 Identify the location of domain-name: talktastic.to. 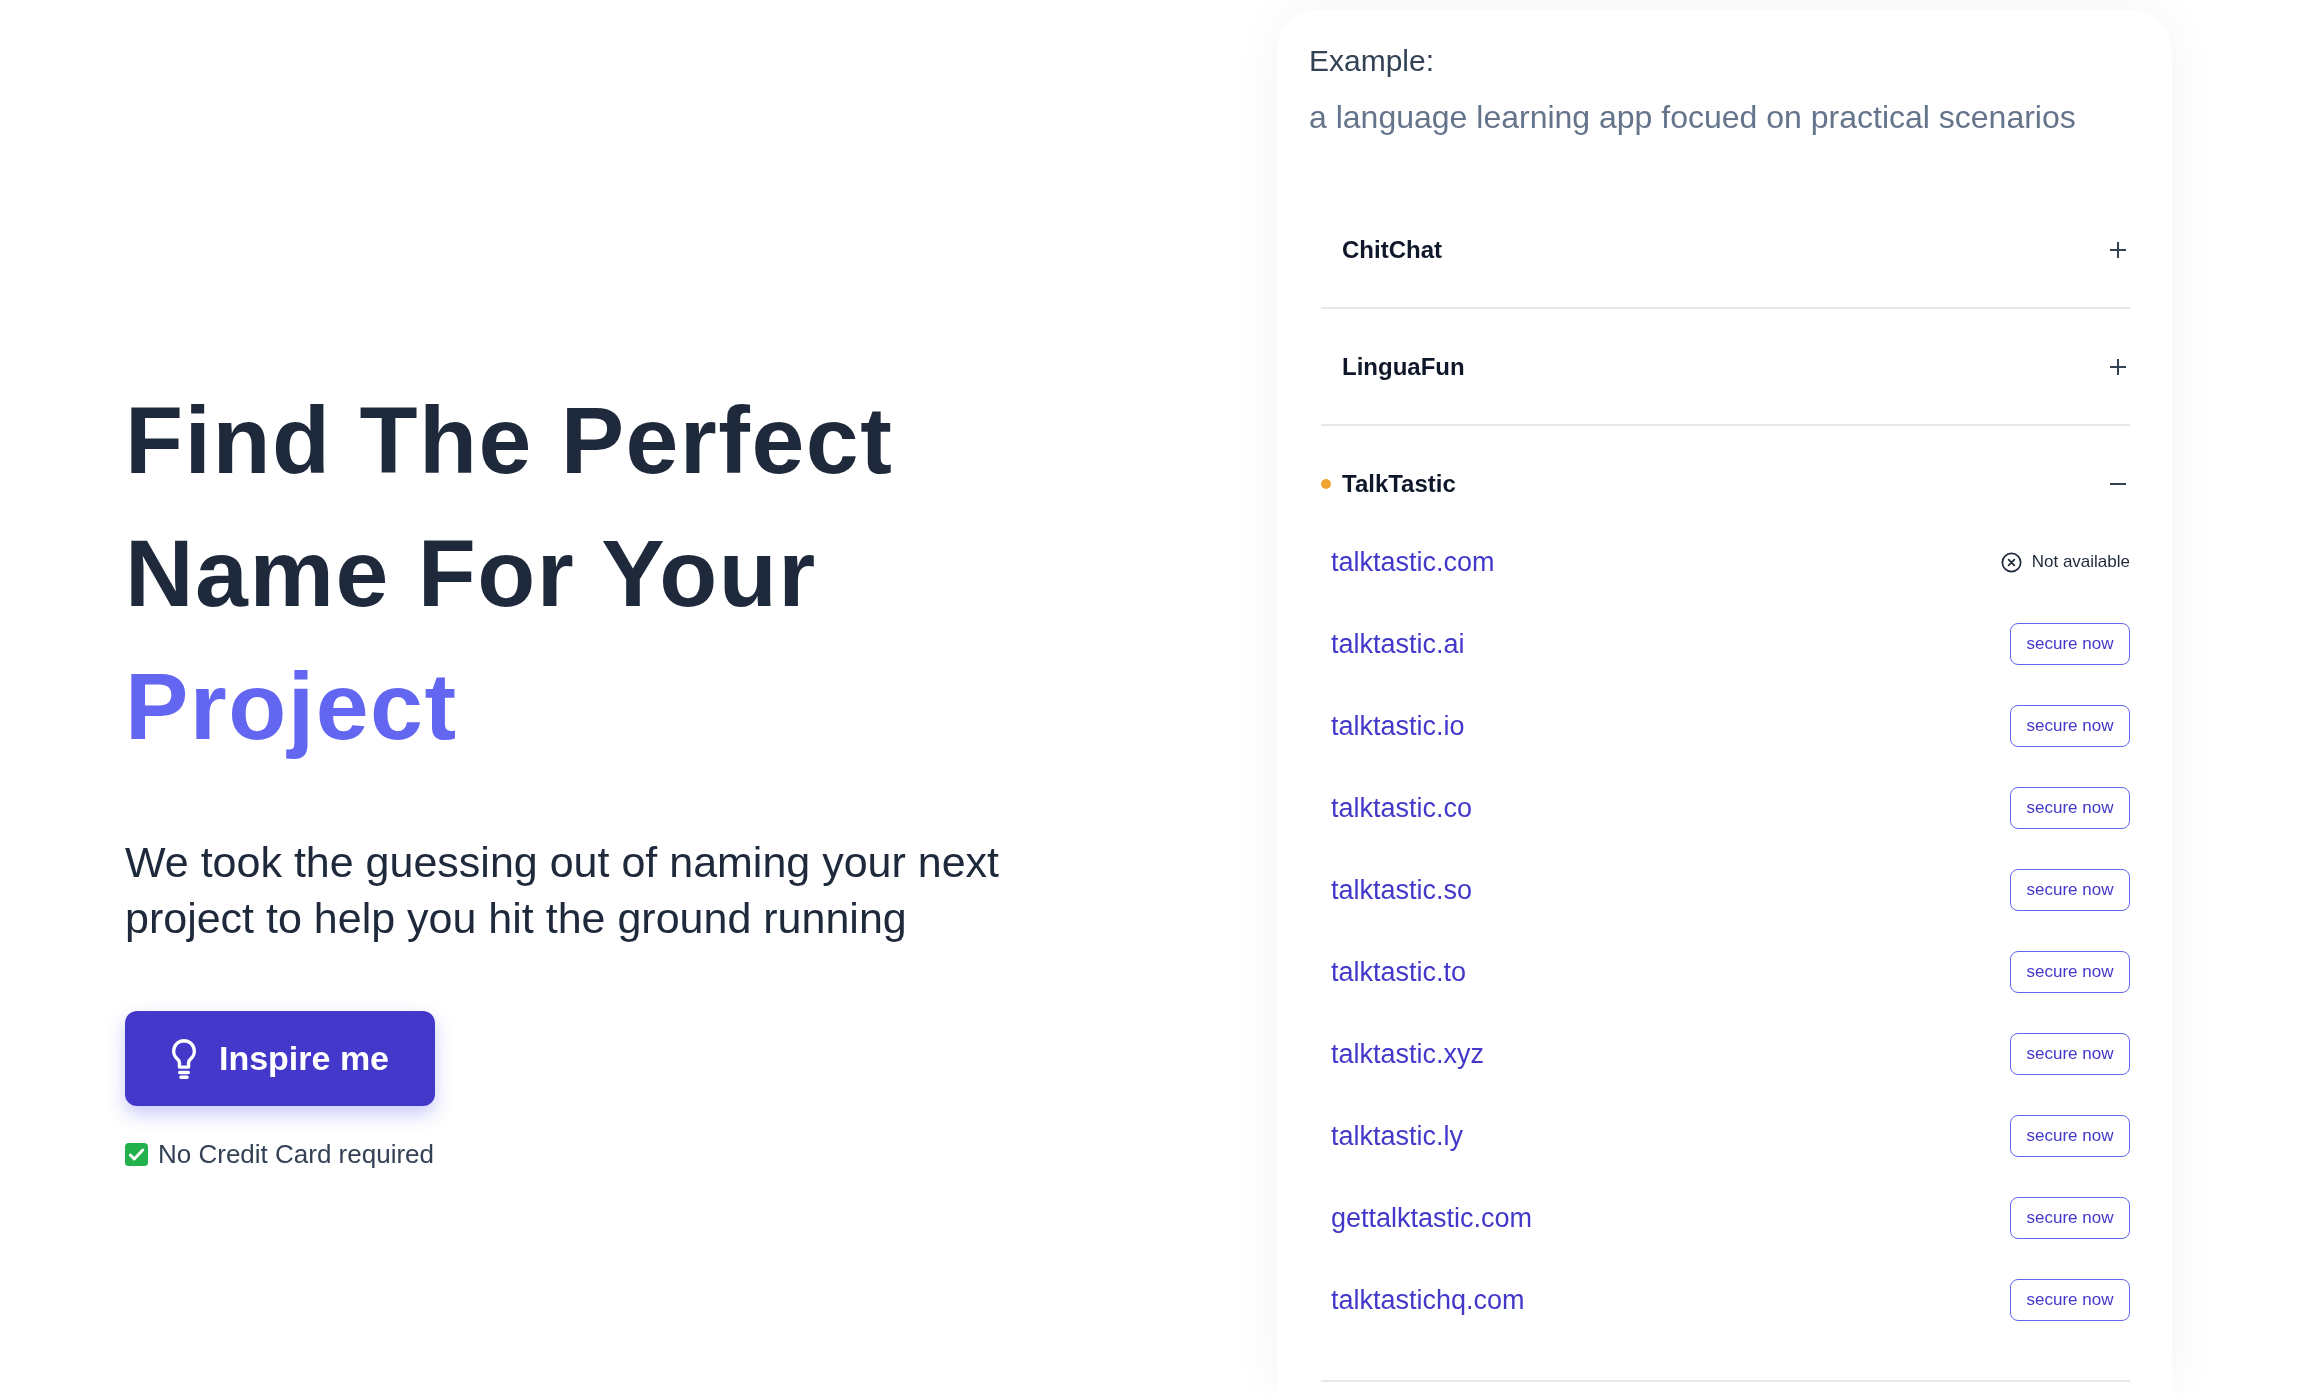
(1399, 972).